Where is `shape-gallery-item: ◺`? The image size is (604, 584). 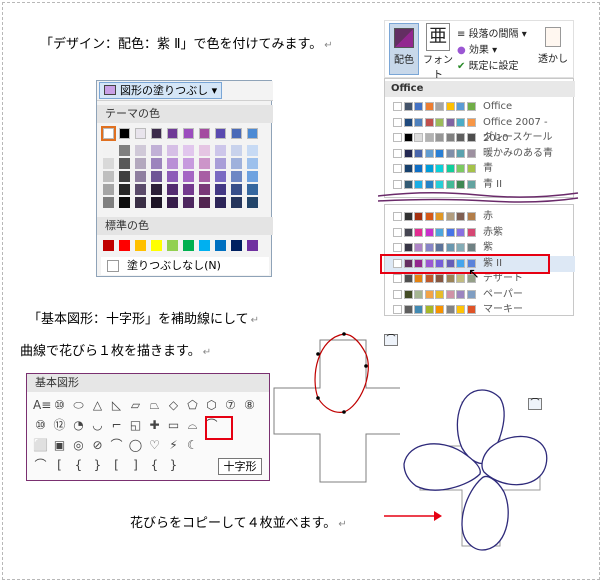 shape-gallery-item: ◺ is located at coordinates (116, 405).